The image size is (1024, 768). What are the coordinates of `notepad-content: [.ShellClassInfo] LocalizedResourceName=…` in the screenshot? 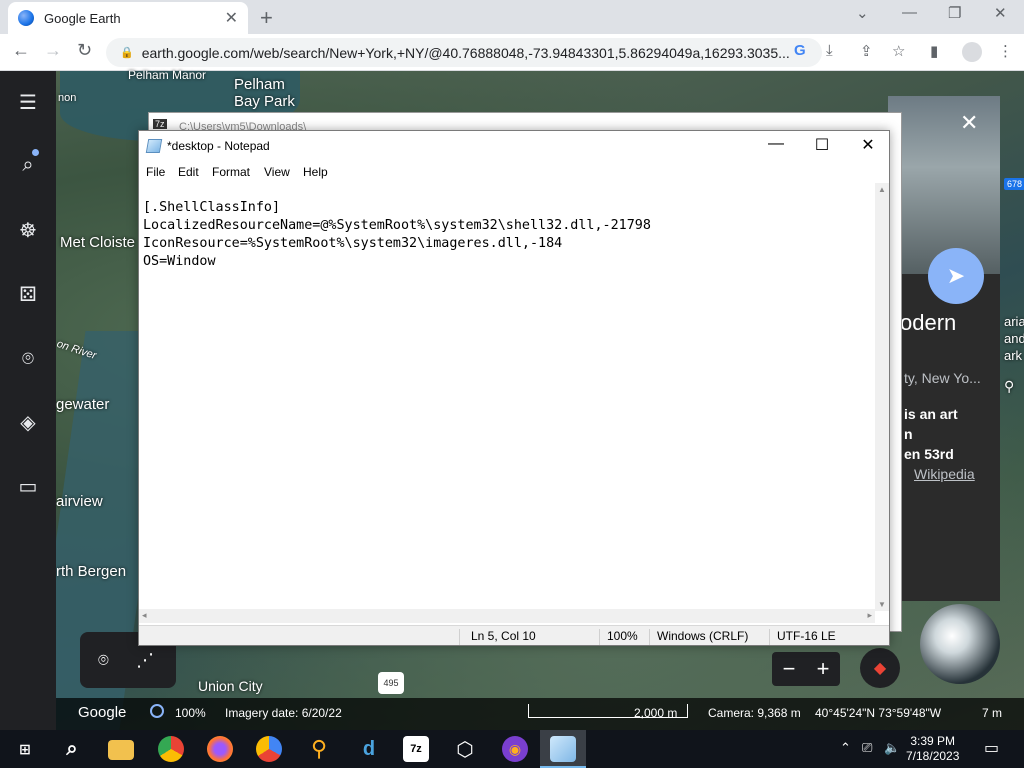 It's located at (397, 234).